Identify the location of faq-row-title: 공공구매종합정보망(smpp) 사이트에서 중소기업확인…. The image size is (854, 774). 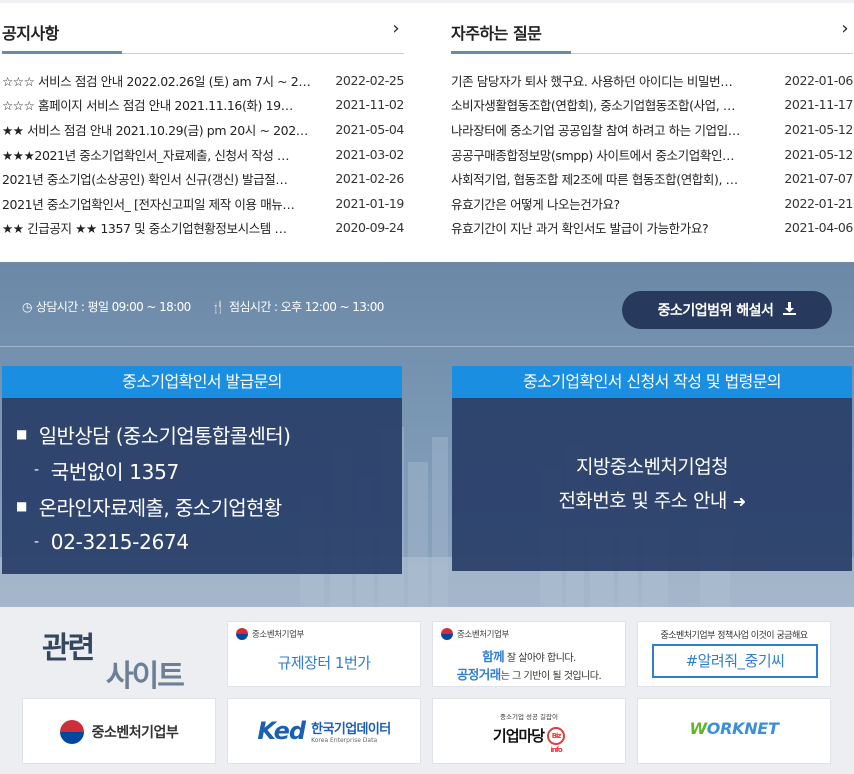
(593, 155).